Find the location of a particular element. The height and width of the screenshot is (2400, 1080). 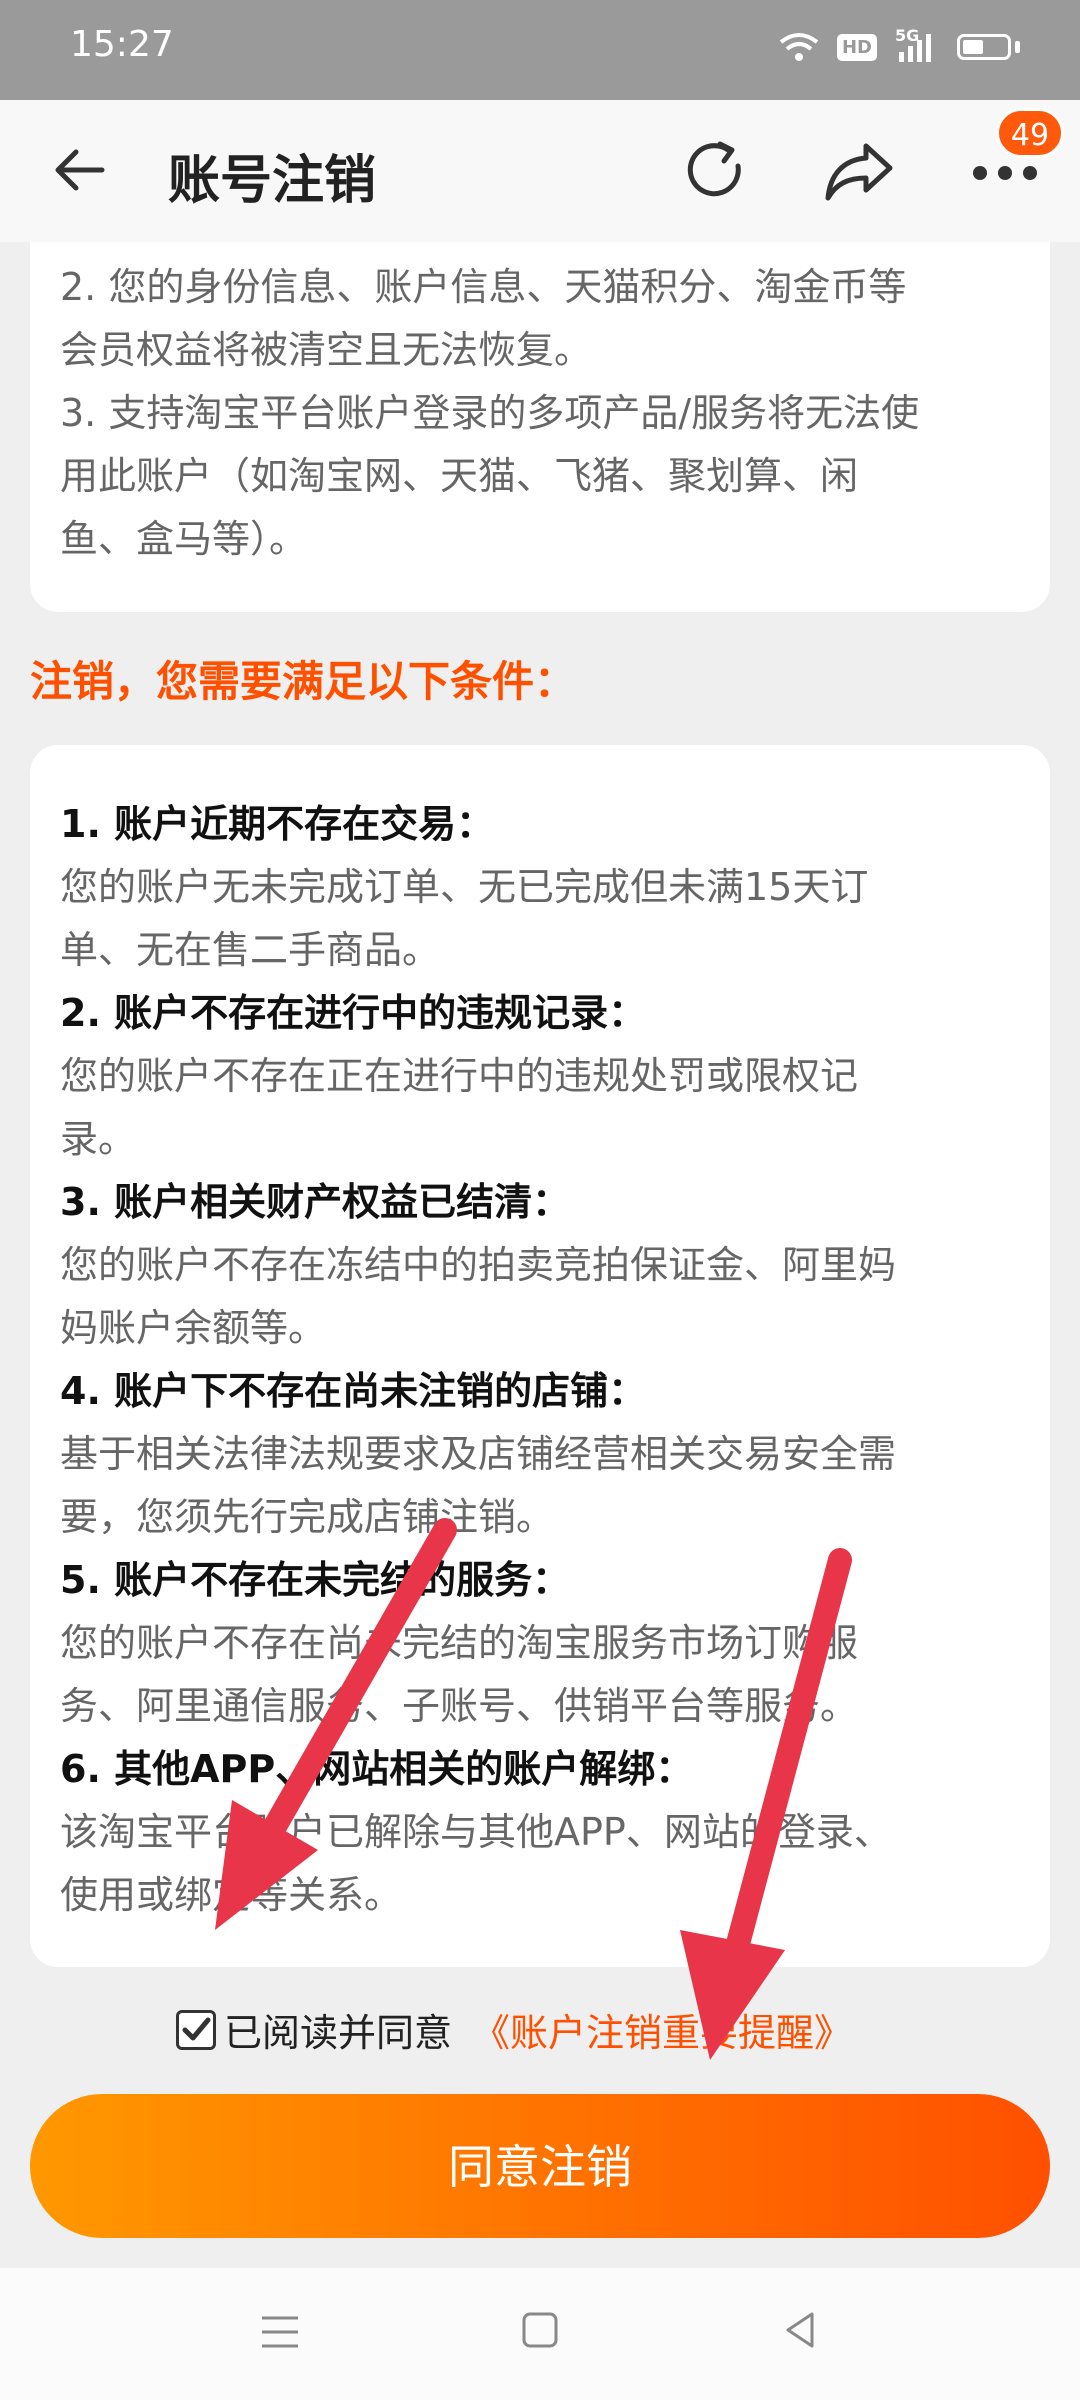

info-line: 3. 支持淘宝平台账户登录的多项产品/服务将无法使 is located at coordinates (490, 413).